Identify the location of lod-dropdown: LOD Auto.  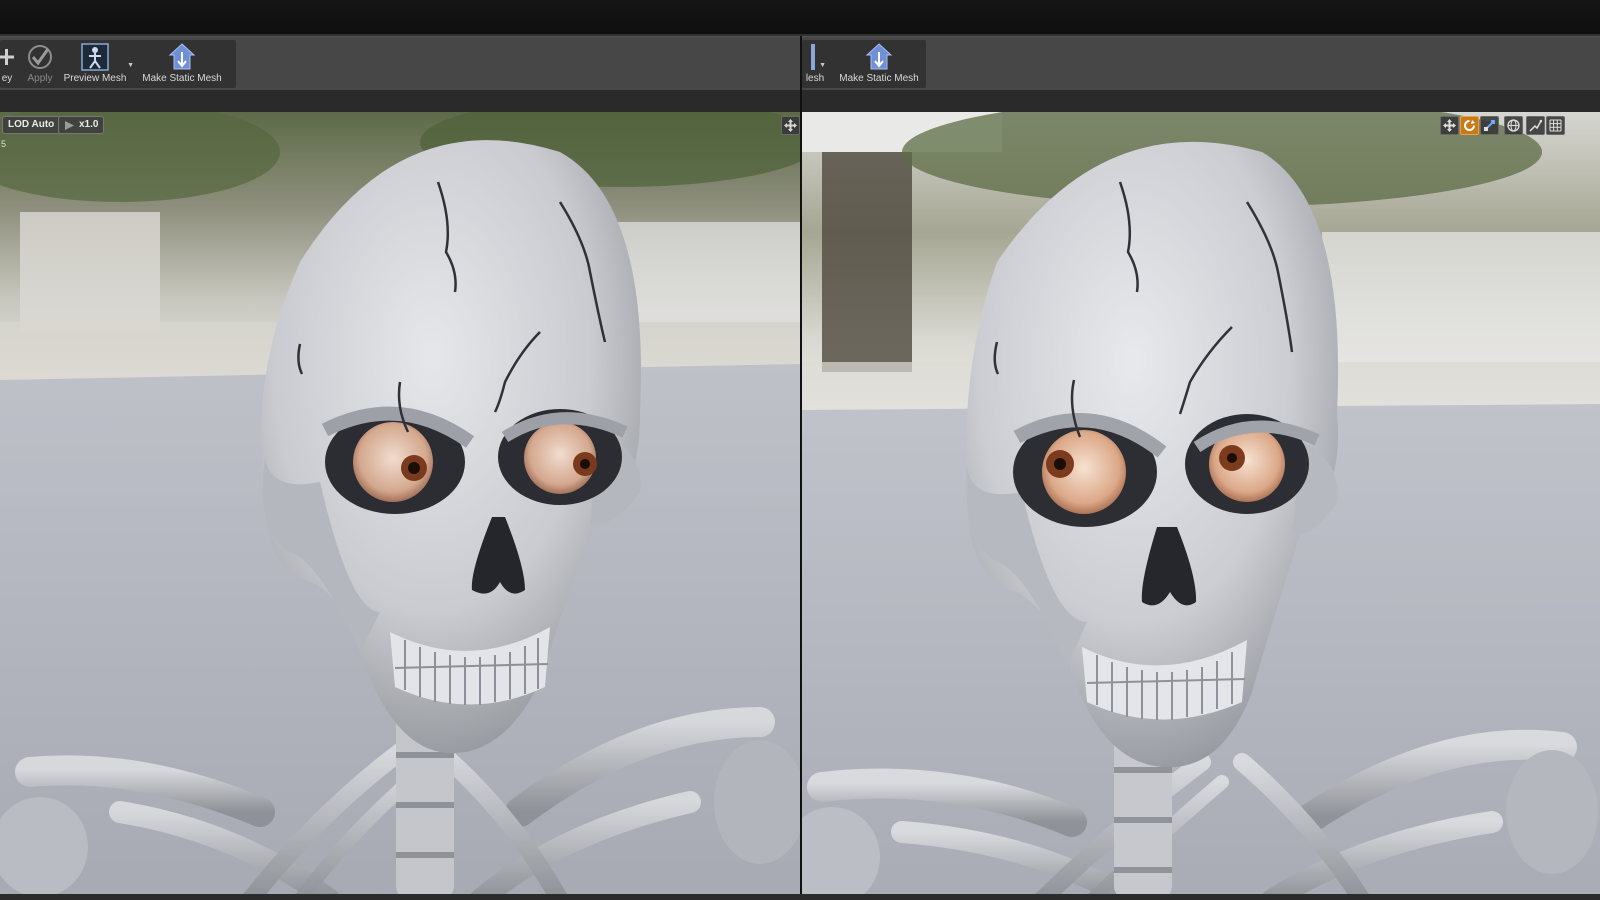
(31, 125).